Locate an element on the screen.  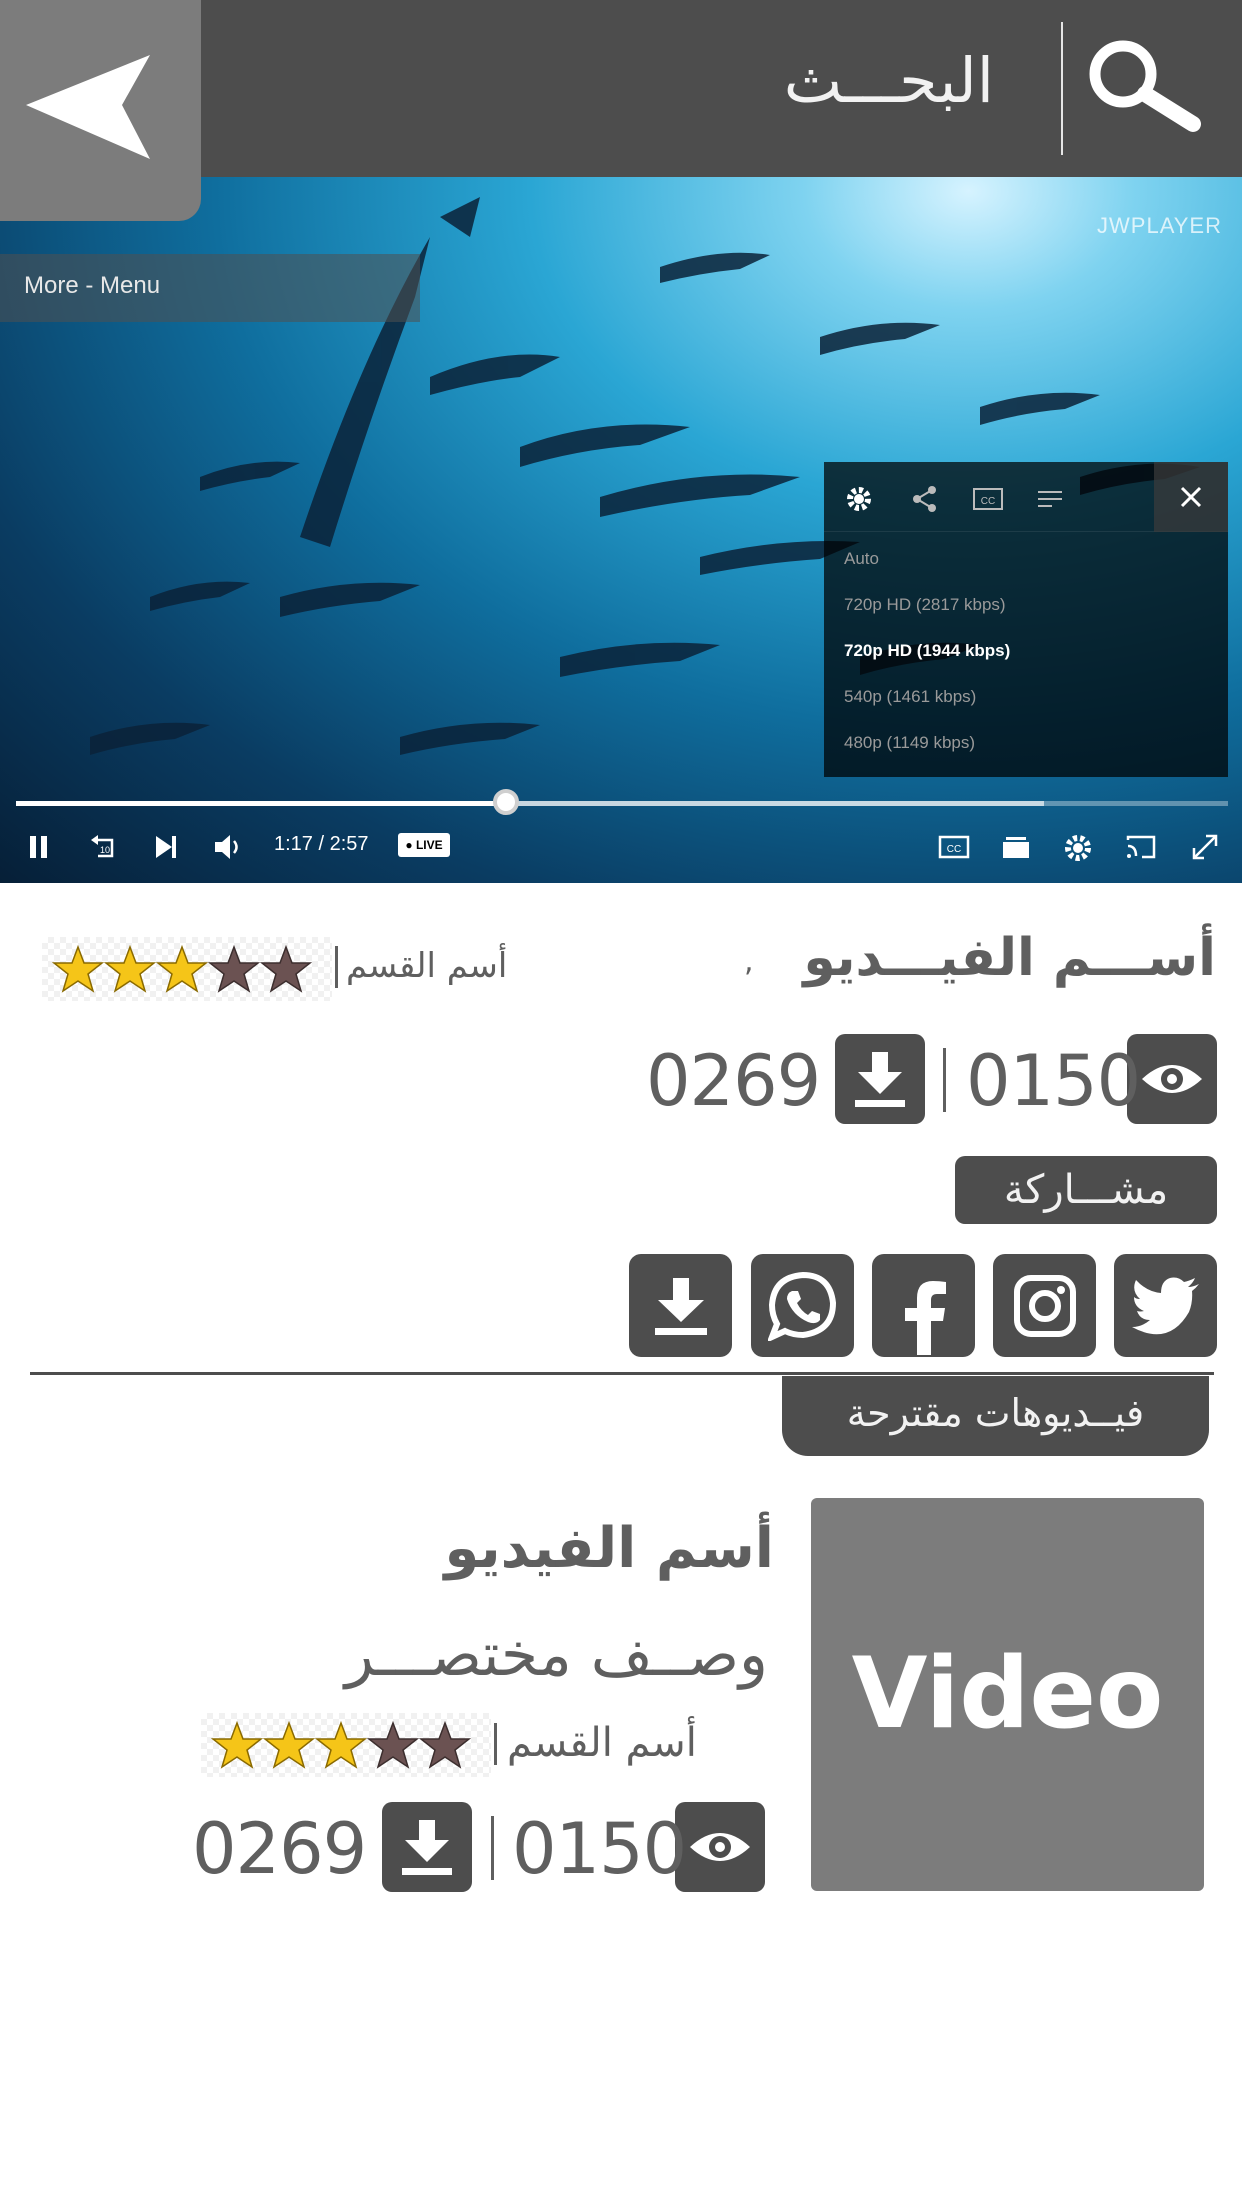
share-facebook-button is located at coordinates (923, 1305).